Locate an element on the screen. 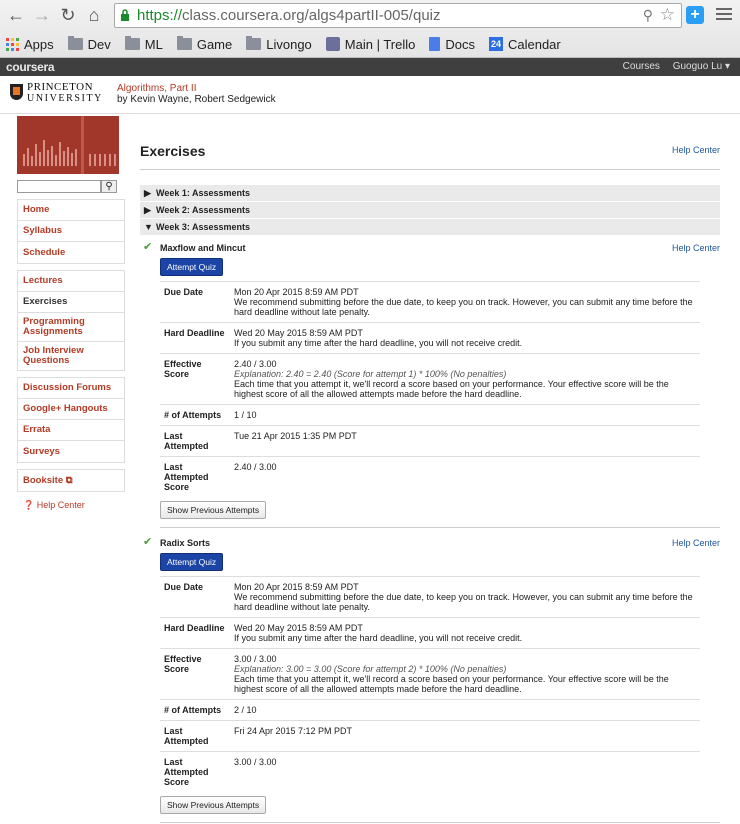  sidebar-item-programming: Programming Assignments is located at coordinates (71, 327).